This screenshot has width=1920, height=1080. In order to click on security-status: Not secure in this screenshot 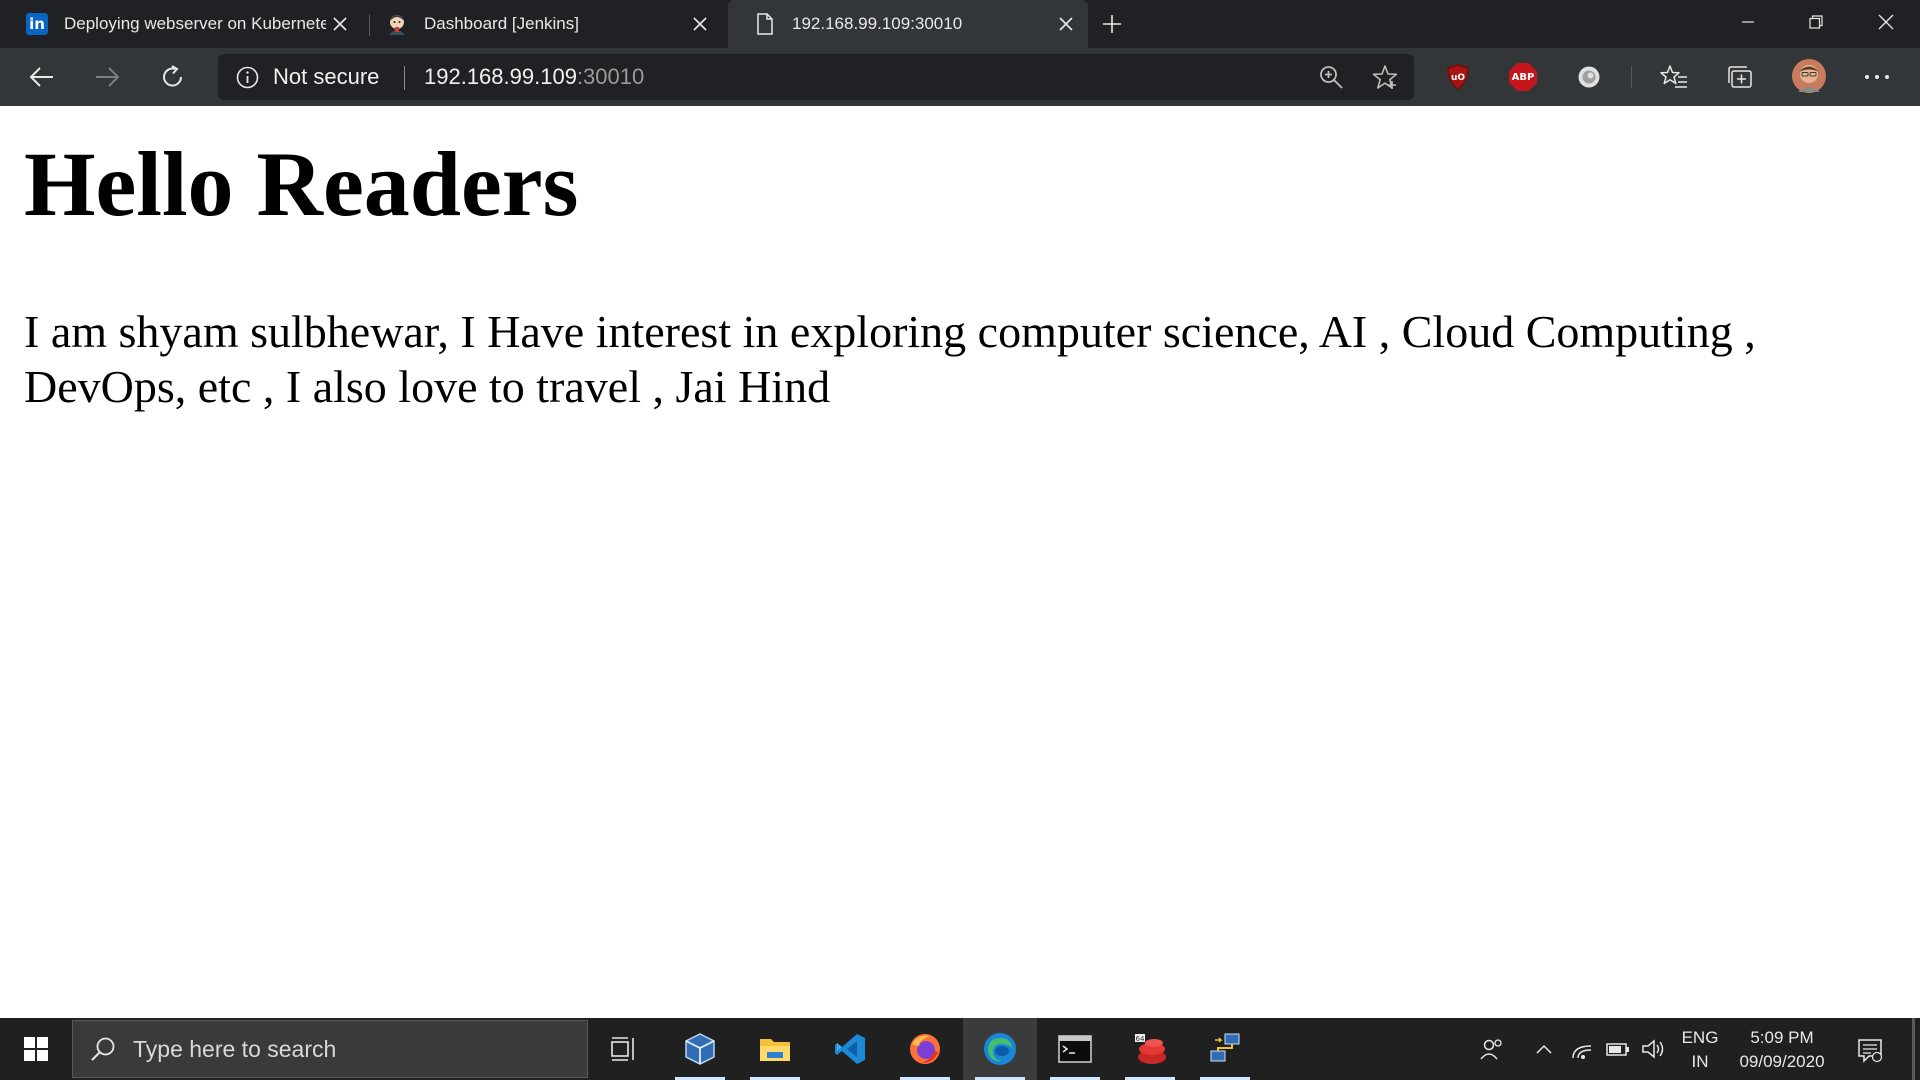, I will do `click(326, 77)`.